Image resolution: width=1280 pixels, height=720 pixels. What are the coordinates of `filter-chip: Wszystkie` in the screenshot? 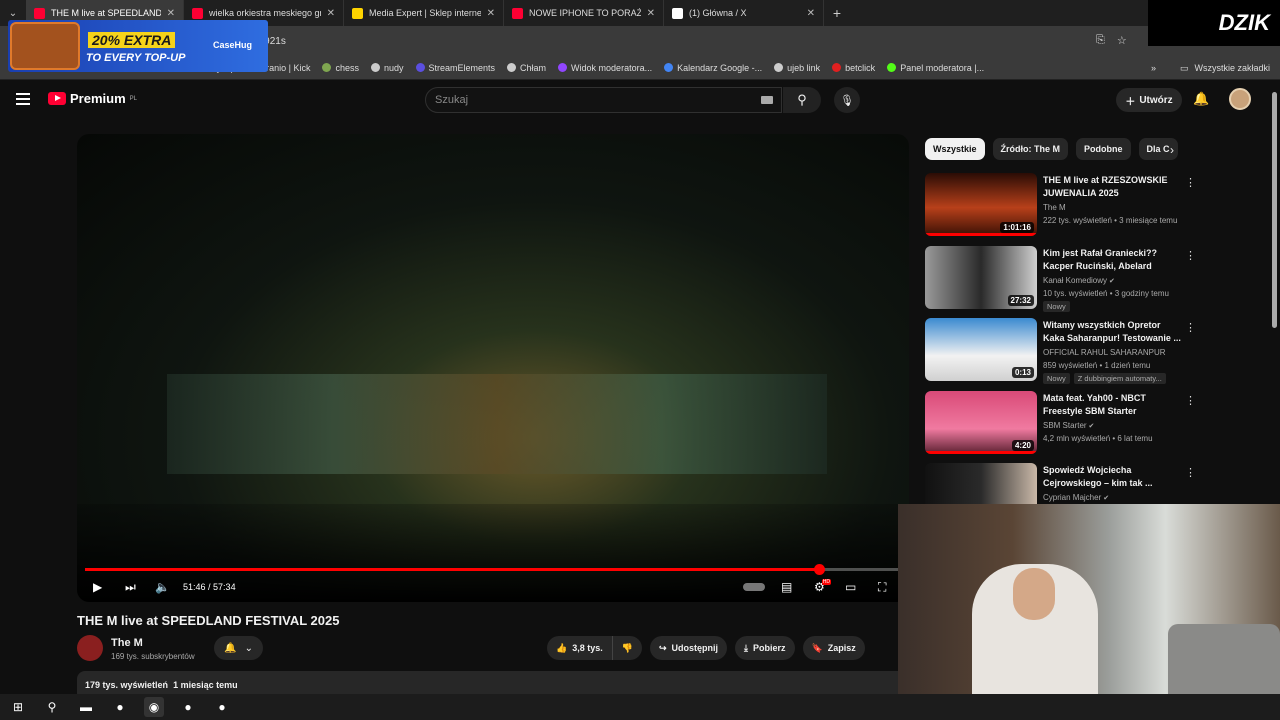 It's located at (955, 149).